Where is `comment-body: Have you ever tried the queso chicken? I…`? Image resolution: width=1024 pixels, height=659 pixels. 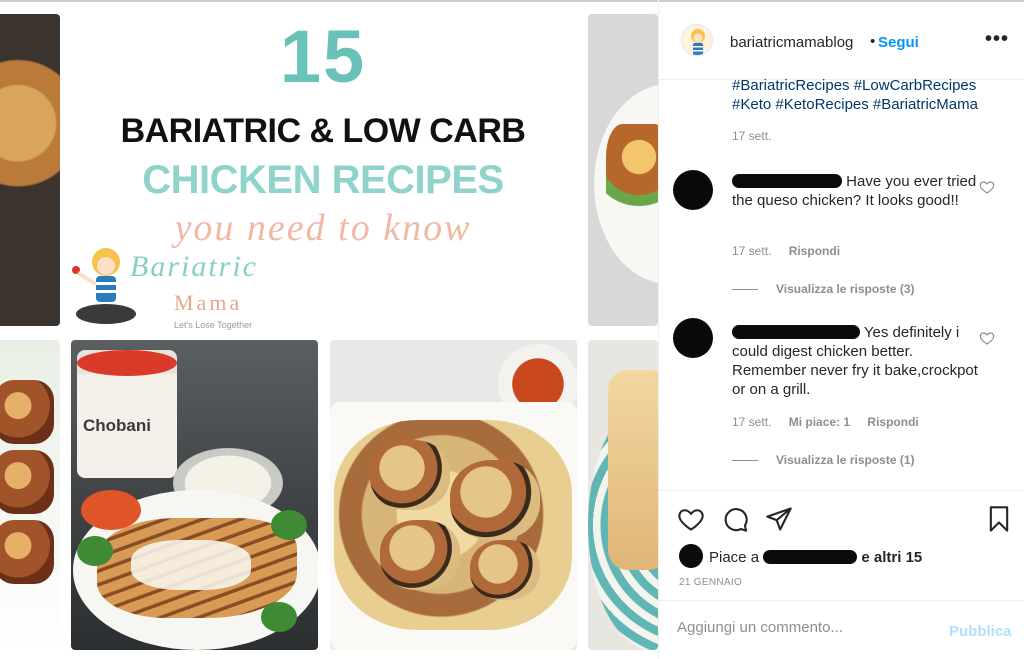
comment-body: Have you ever tried the queso chicken? I… is located at coordinates (857, 191).